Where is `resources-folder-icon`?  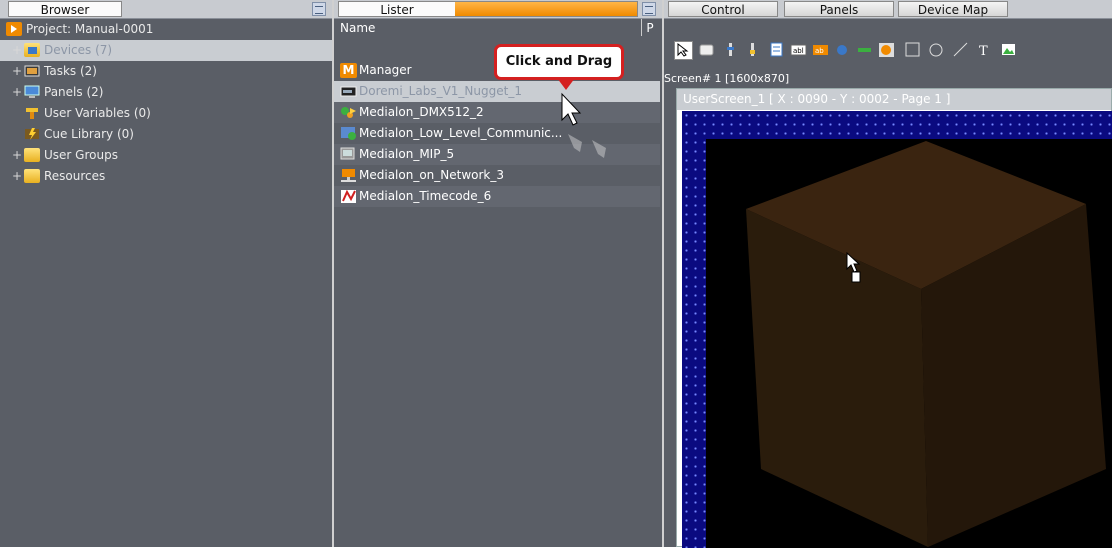 resources-folder-icon is located at coordinates (32, 176).